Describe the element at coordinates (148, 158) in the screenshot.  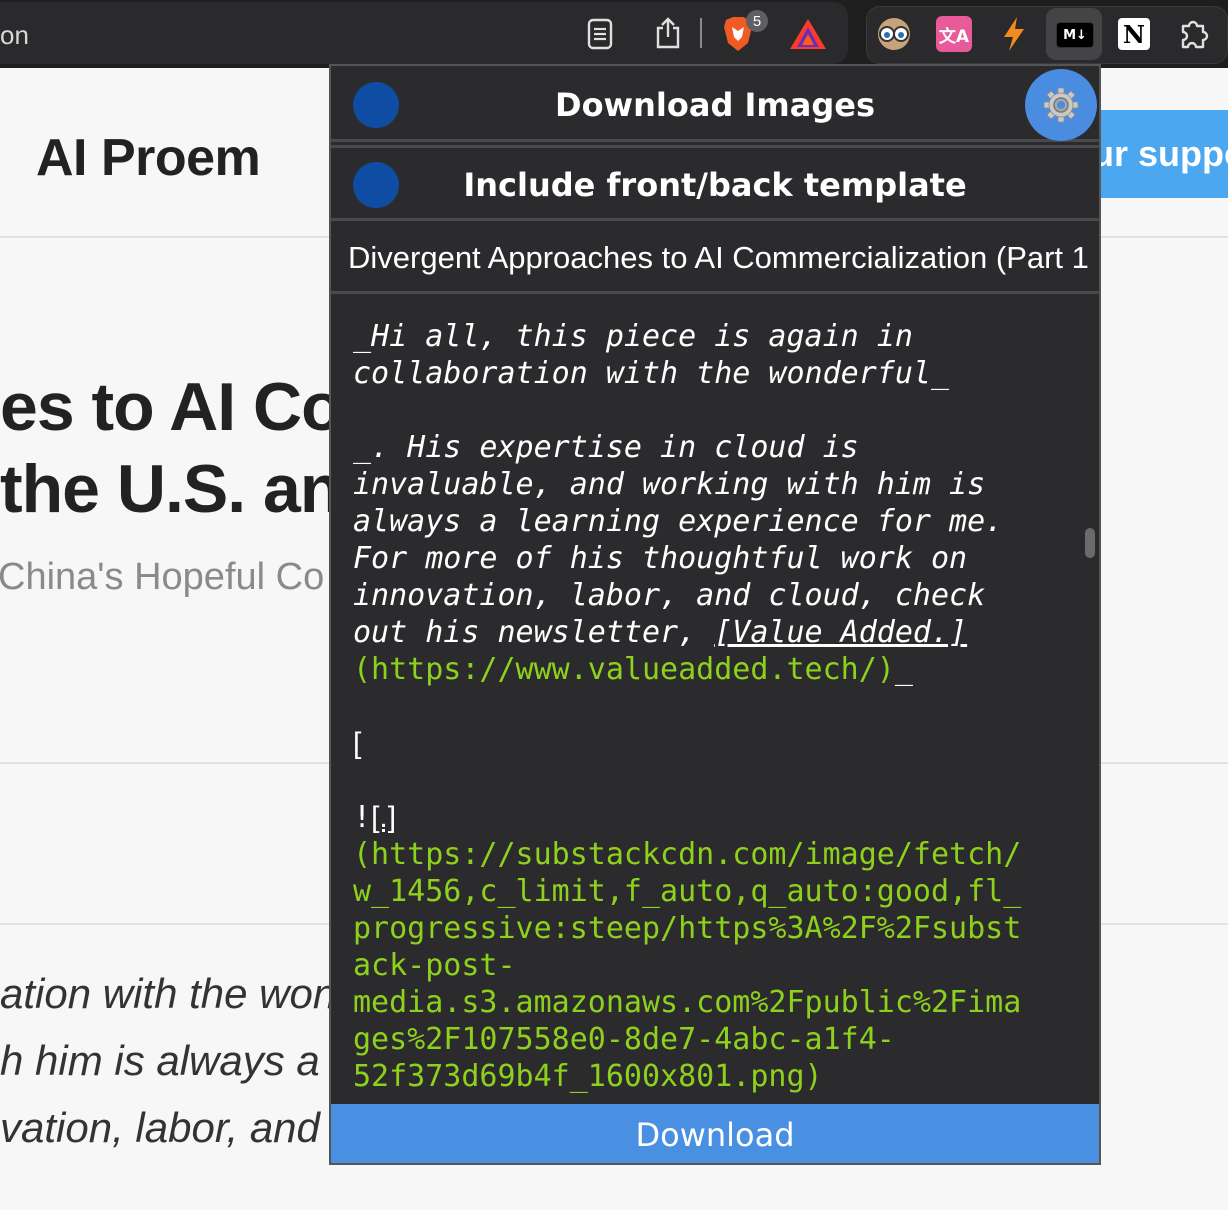
I see `site-title: AI Proem` at that location.